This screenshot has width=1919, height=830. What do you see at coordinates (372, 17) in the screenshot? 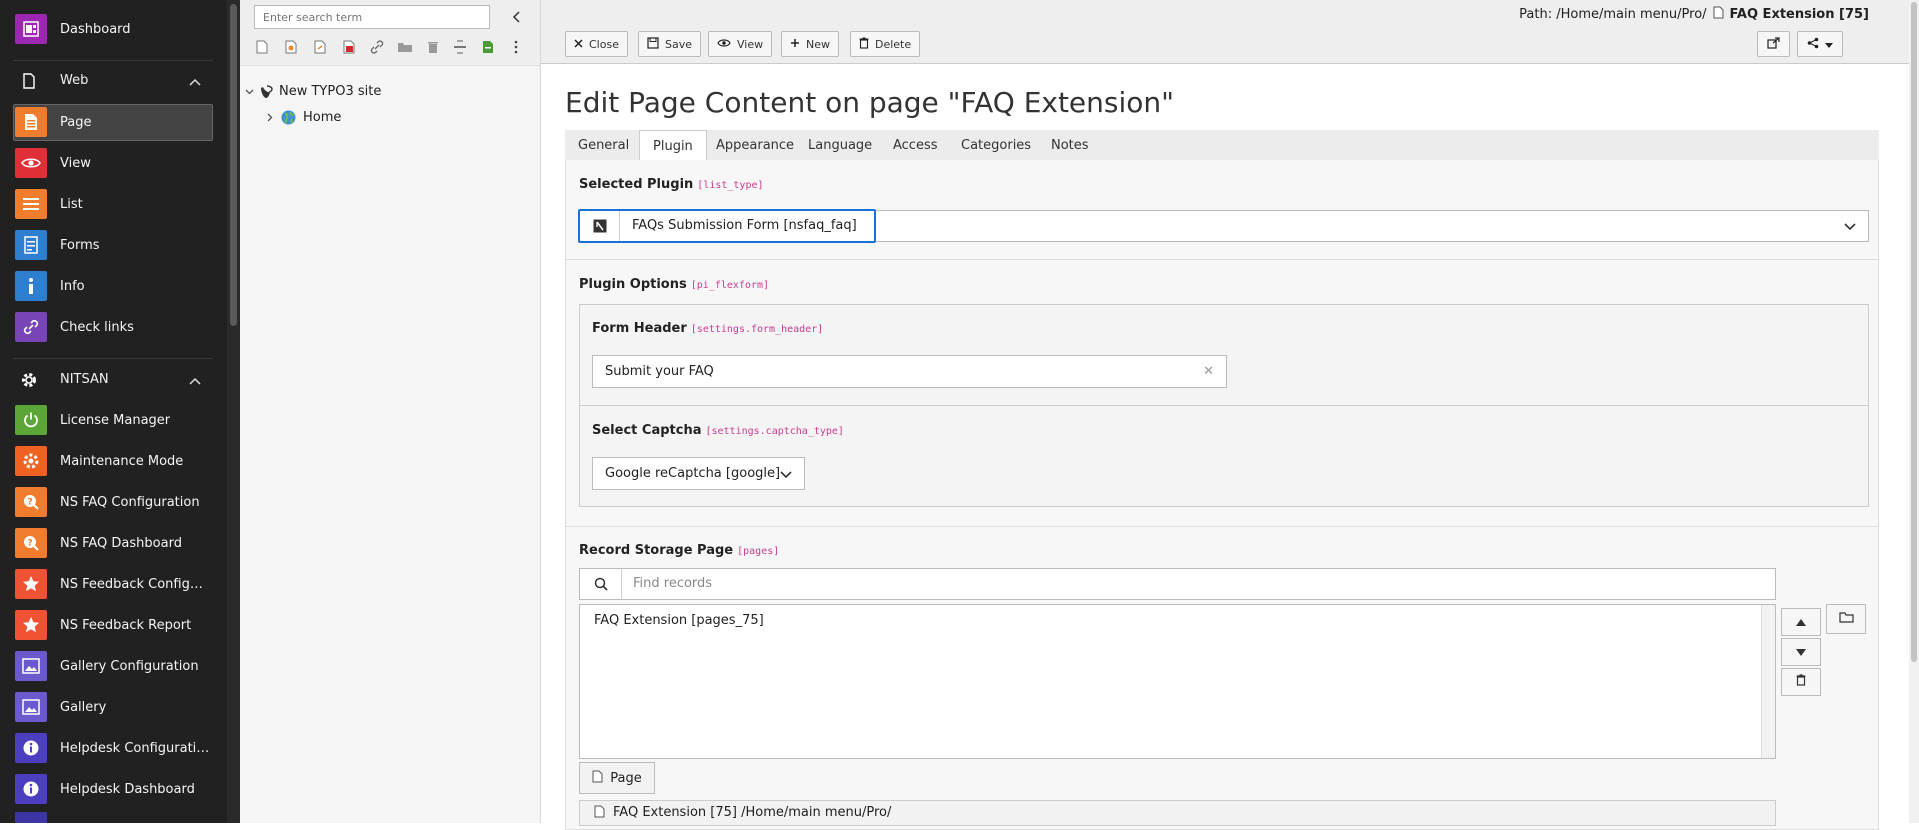
I see `tree-search-input` at bounding box center [372, 17].